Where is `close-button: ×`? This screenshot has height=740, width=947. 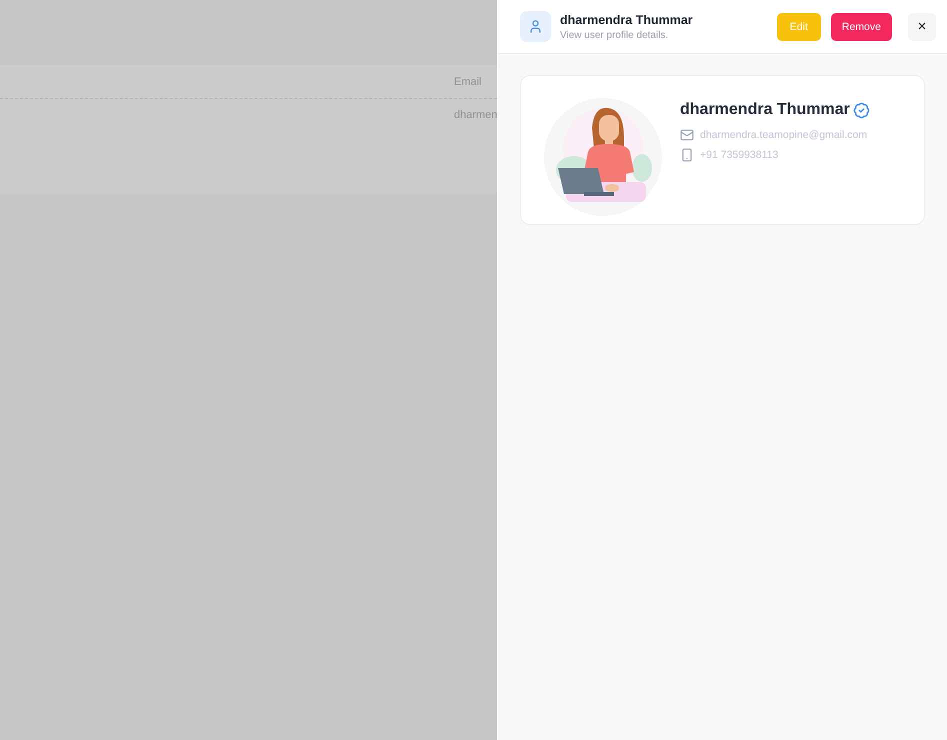 close-button: × is located at coordinates (922, 26).